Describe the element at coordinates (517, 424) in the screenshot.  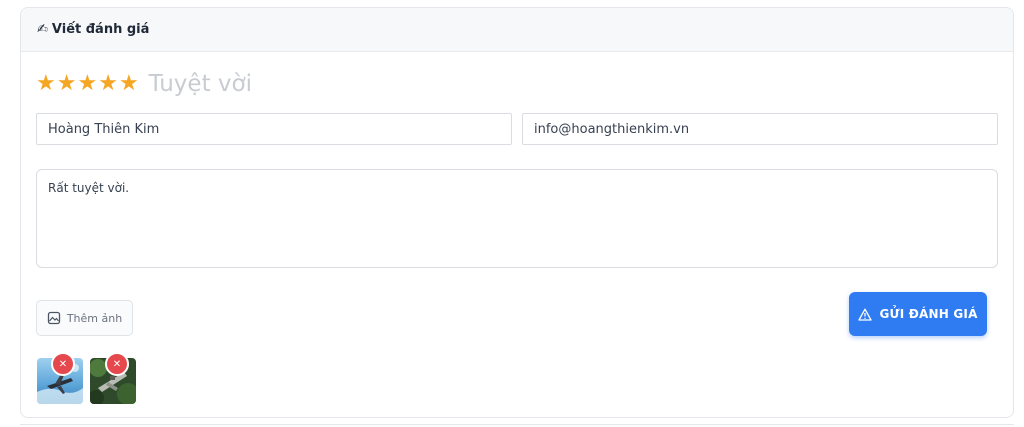
I see `divider` at that location.